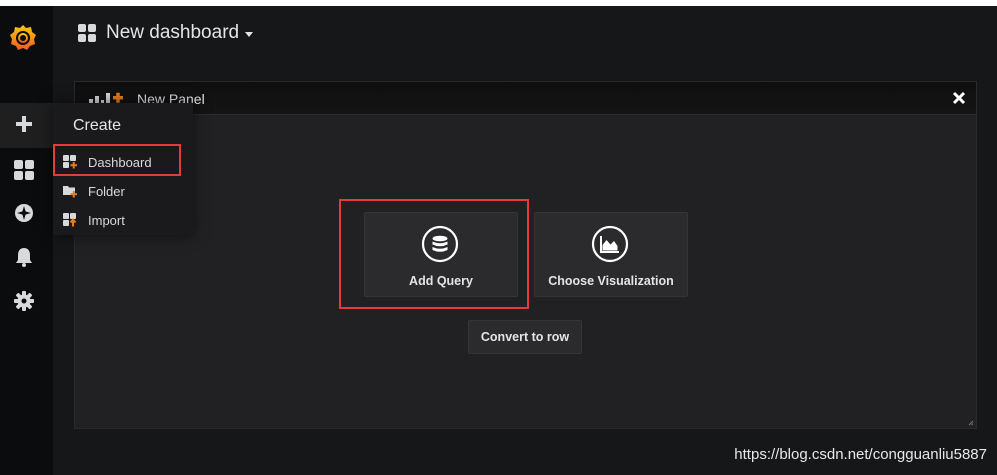 The height and width of the screenshot is (475, 997). I want to click on dashboards-grid-icon, so click(24, 170).